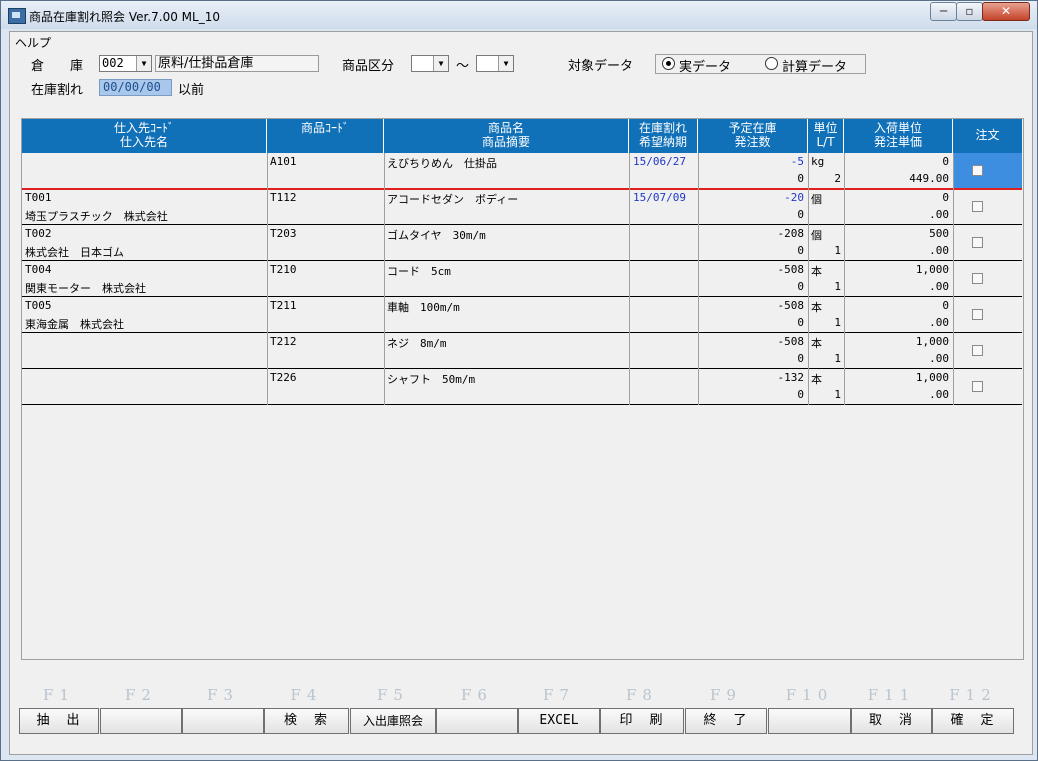 The width and height of the screenshot is (1038, 761). Describe the element at coordinates (771, 63) in the screenshot. I see `radio-calc` at that location.